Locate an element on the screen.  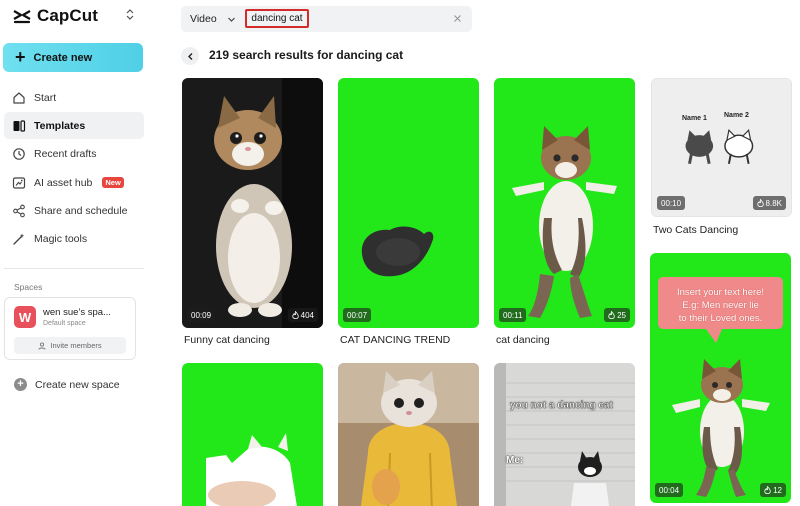
overlay-text: to their Loved ones. is located at coordinates (720, 318).